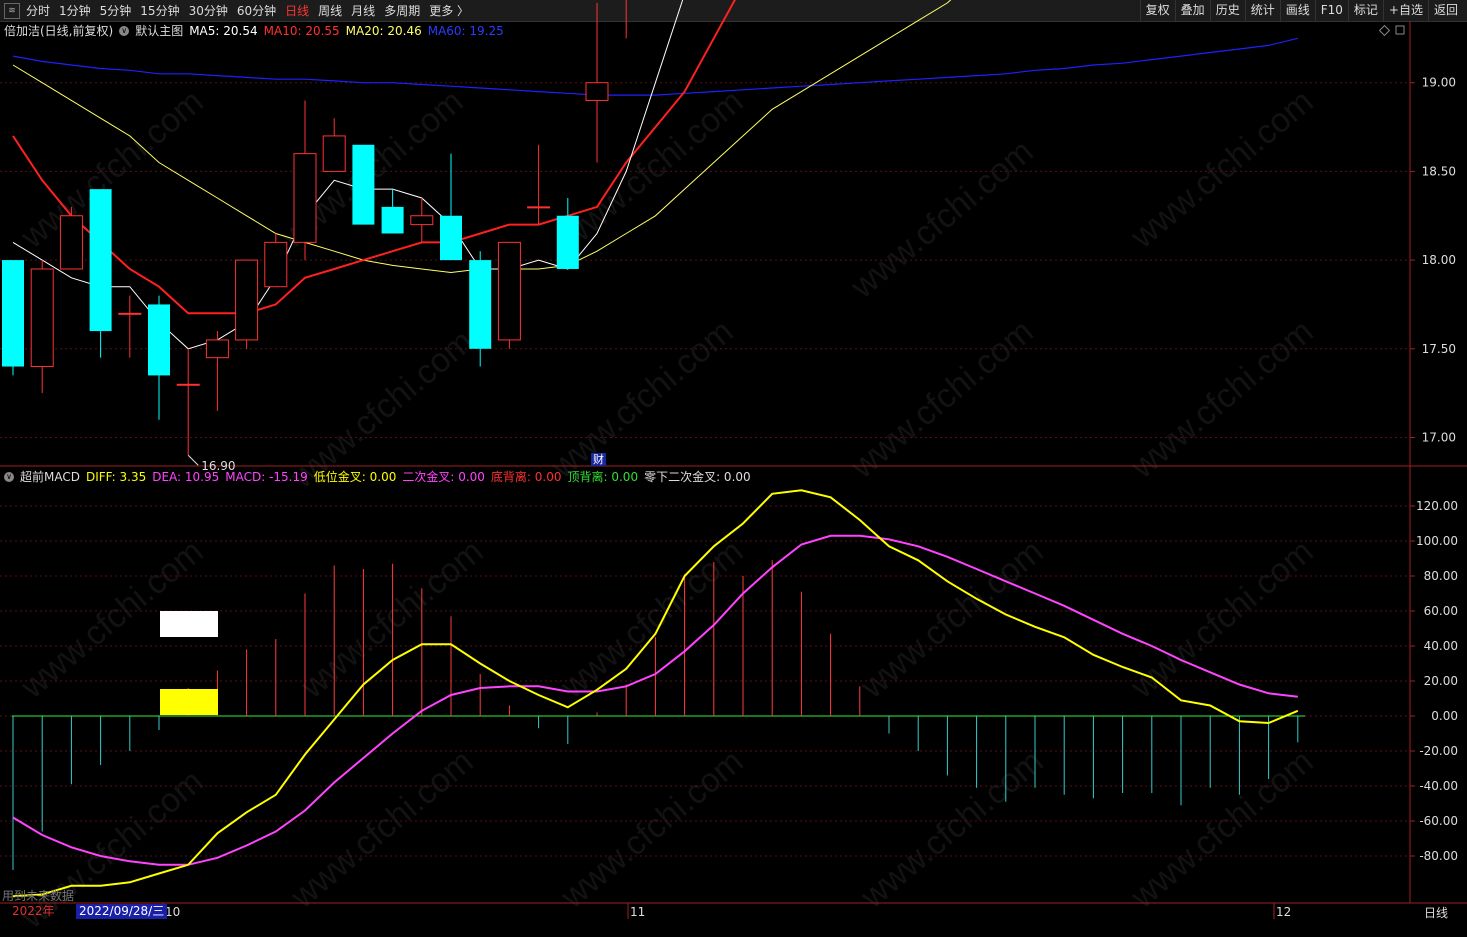 The image size is (1467, 937). I want to click on low-label: 16.90, so click(218, 466).